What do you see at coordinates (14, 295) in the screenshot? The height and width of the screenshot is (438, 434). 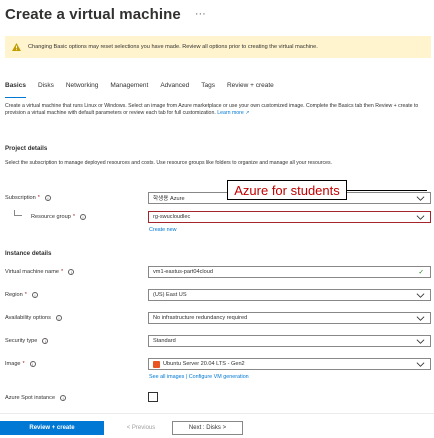 I see `region-label-text: Region` at bounding box center [14, 295].